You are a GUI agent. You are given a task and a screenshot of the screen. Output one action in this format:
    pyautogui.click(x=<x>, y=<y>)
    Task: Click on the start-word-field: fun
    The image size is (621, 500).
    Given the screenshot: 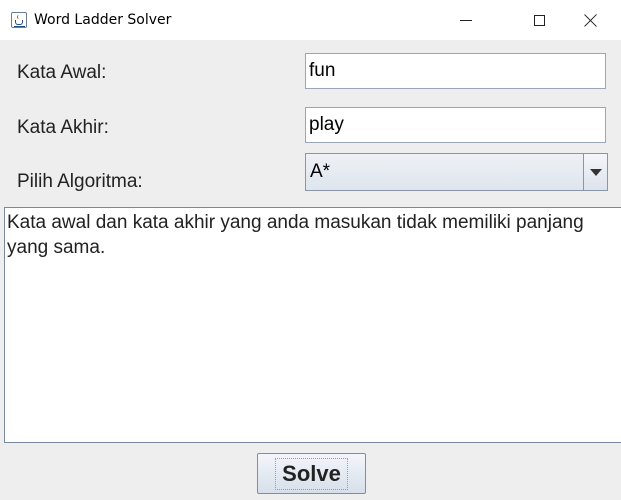 What is the action you would take?
    pyautogui.click(x=455, y=71)
    